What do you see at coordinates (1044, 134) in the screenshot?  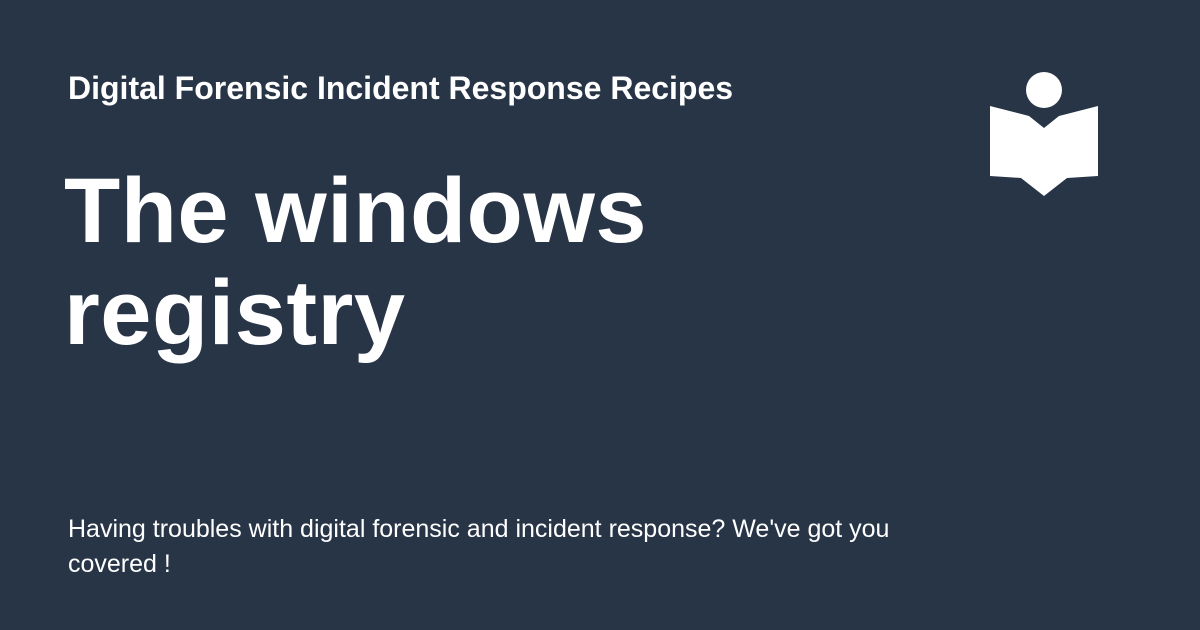 I see `book-reader-icon` at bounding box center [1044, 134].